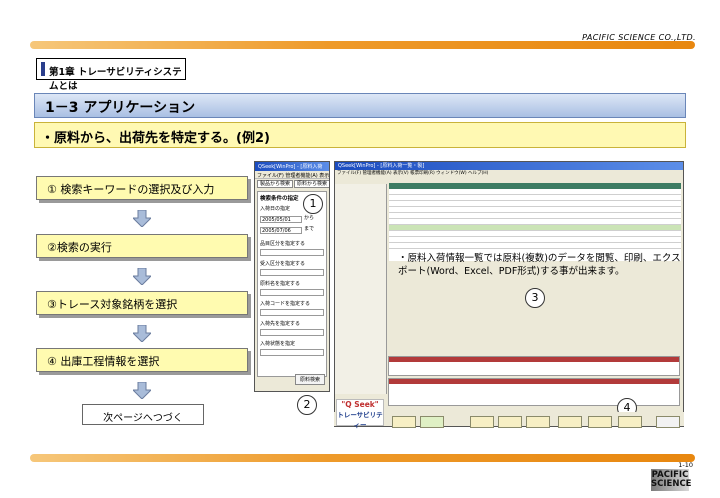  I want to click on section-subtitle: ・原料から、出荷先を特定する。(例2), so click(360, 135).